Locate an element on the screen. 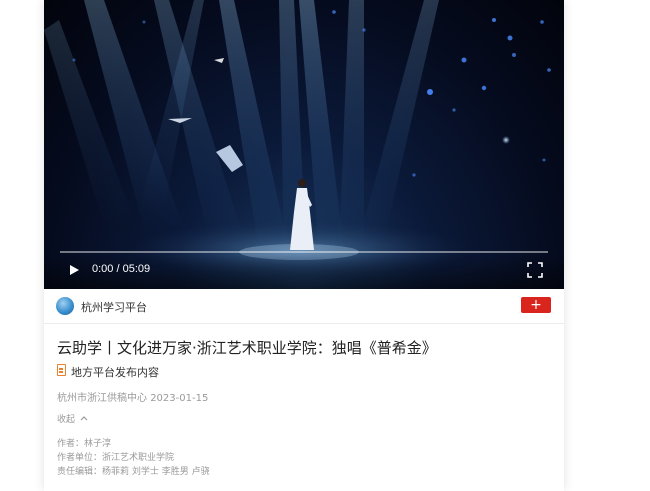  follow-button: + is located at coordinates (536, 305).